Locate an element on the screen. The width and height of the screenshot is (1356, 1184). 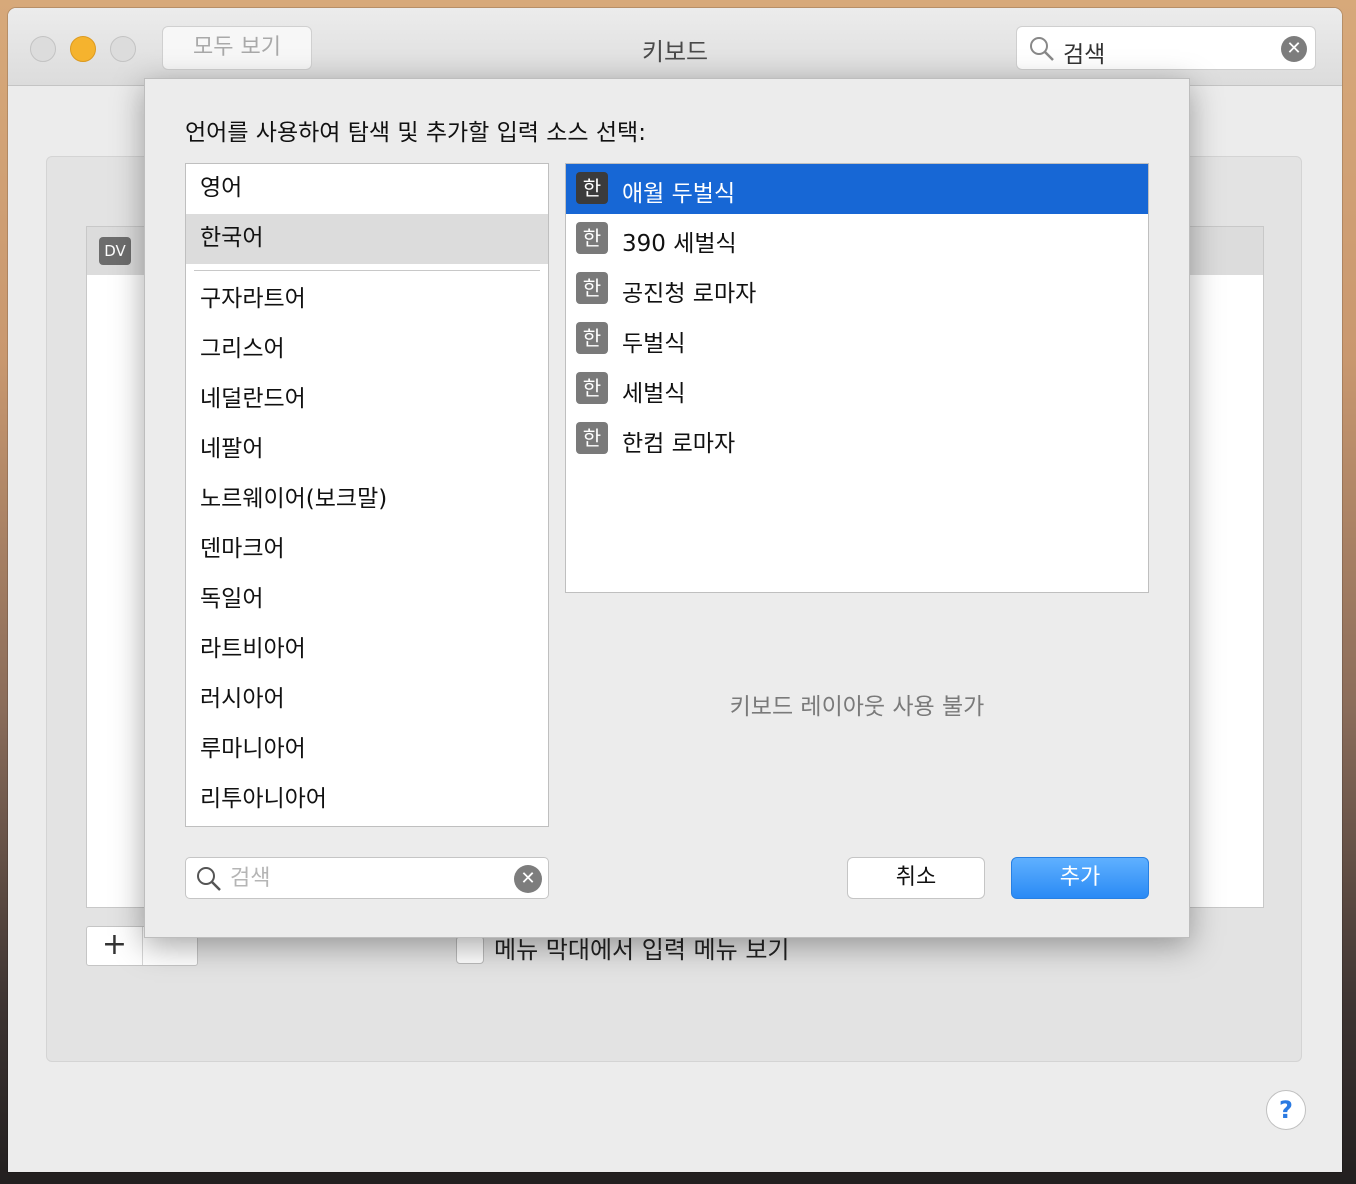
source-label: 390 세벌식 is located at coordinates (679, 244).